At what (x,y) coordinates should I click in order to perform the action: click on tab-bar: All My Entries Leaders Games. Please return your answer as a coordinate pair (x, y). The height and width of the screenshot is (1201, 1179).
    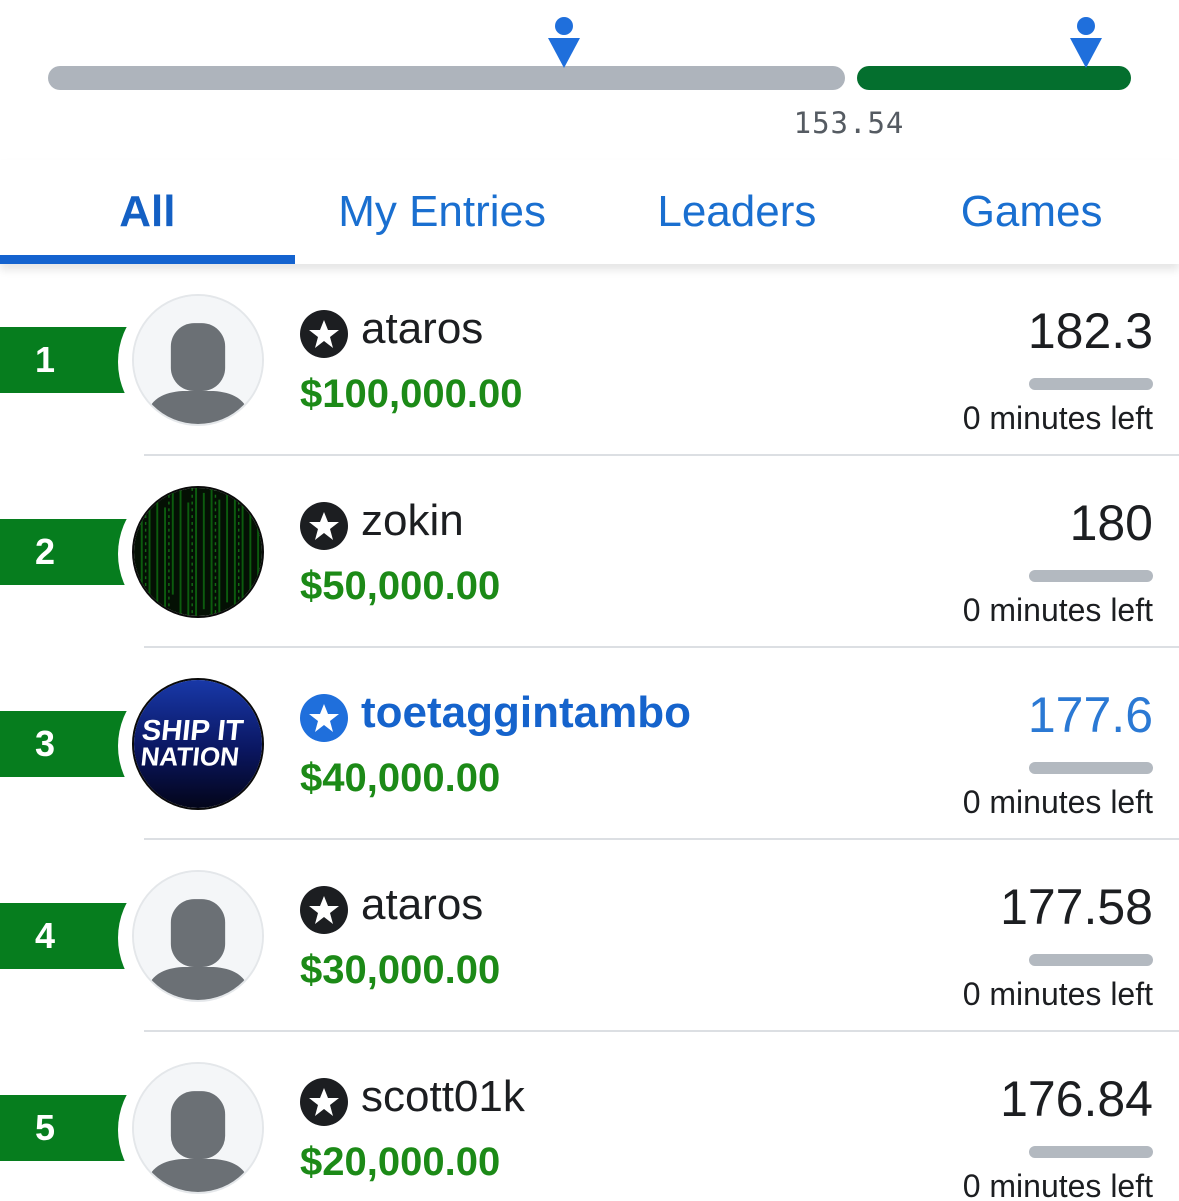
    Looking at the image, I should click on (589, 212).